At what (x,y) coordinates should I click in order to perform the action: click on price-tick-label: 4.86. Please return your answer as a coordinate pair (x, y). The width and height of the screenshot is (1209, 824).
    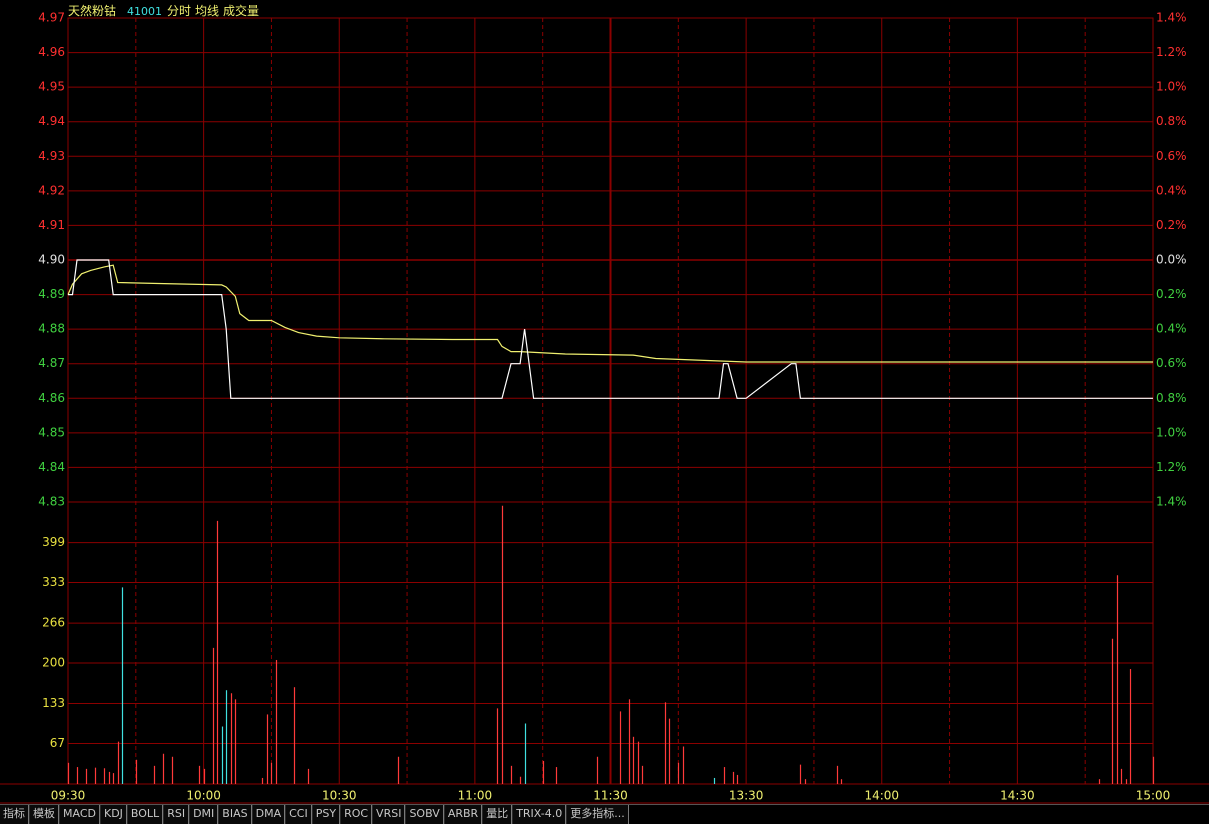
    Looking at the image, I should click on (51, 398).